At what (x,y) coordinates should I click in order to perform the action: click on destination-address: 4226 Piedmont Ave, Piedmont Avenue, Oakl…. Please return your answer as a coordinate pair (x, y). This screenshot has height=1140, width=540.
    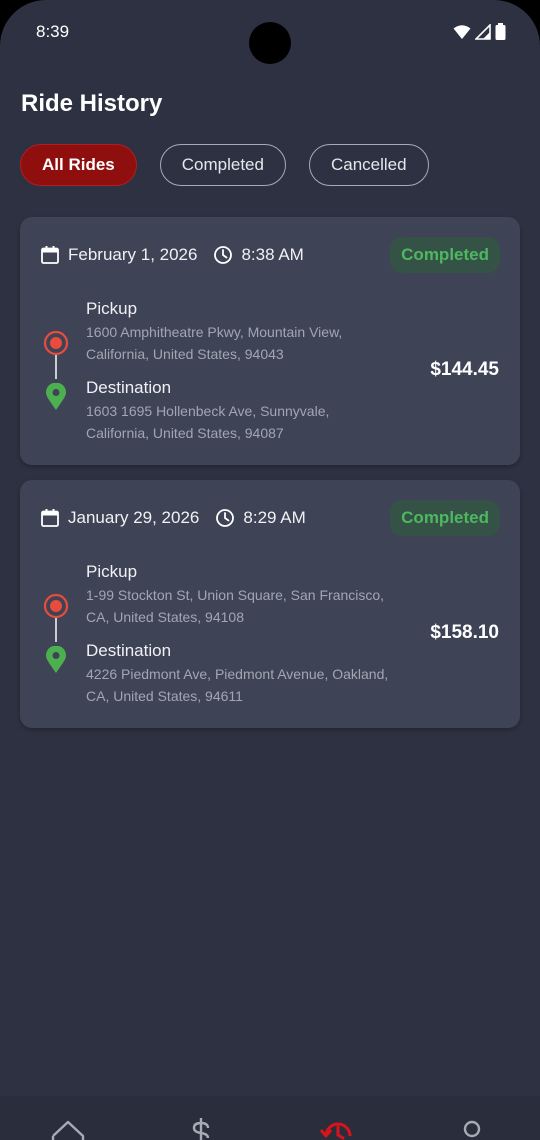
    Looking at the image, I should click on (237, 685).